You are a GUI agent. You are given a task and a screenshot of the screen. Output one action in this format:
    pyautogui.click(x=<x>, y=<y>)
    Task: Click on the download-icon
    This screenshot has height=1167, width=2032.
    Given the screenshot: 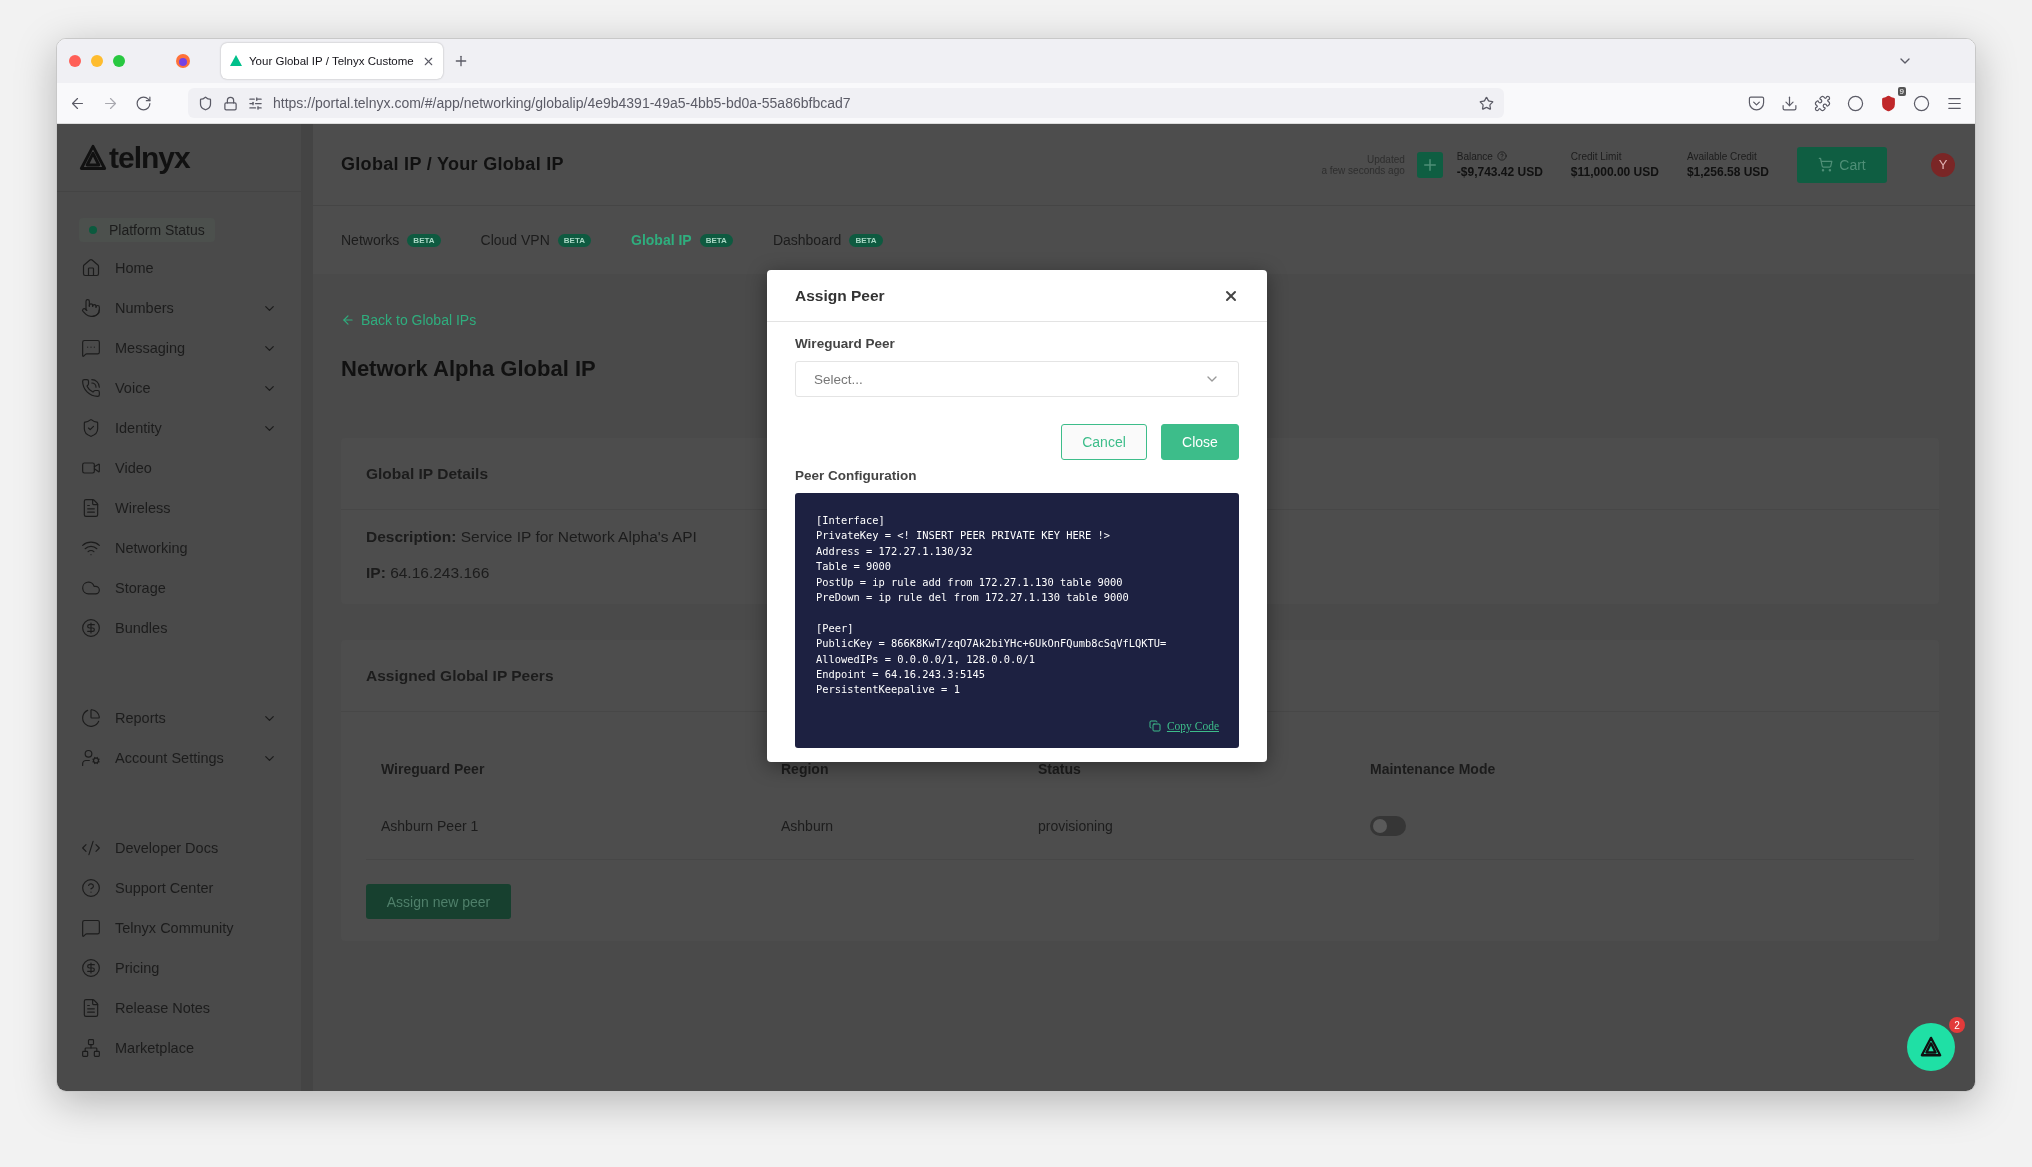 What is the action you would take?
    pyautogui.click(x=1789, y=103)
    